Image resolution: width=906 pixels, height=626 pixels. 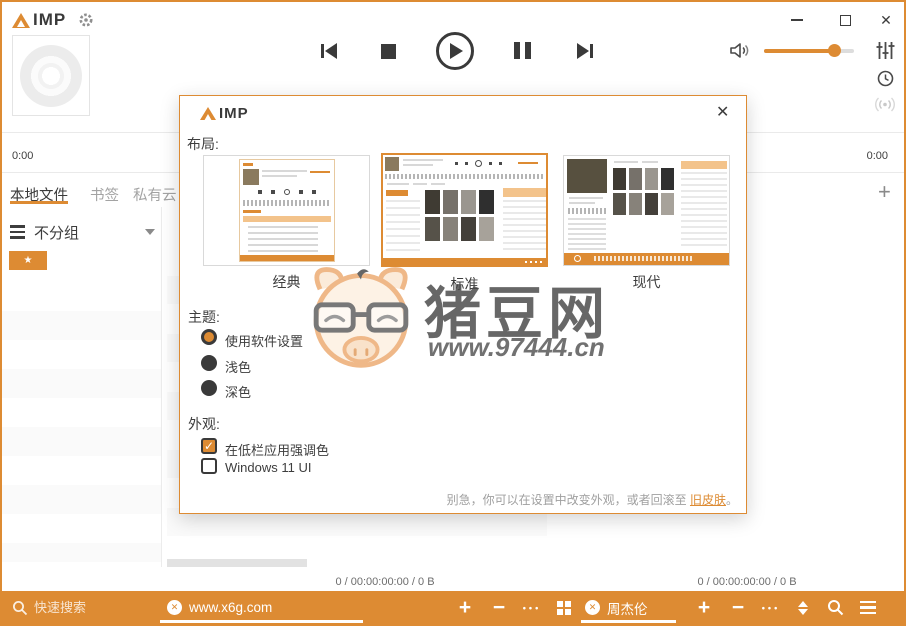 I want to click on bottom-bar: ✕ www.x6g.com + − ••• ✕ 周杰伦 + − •••, so click(x=453, y=607).